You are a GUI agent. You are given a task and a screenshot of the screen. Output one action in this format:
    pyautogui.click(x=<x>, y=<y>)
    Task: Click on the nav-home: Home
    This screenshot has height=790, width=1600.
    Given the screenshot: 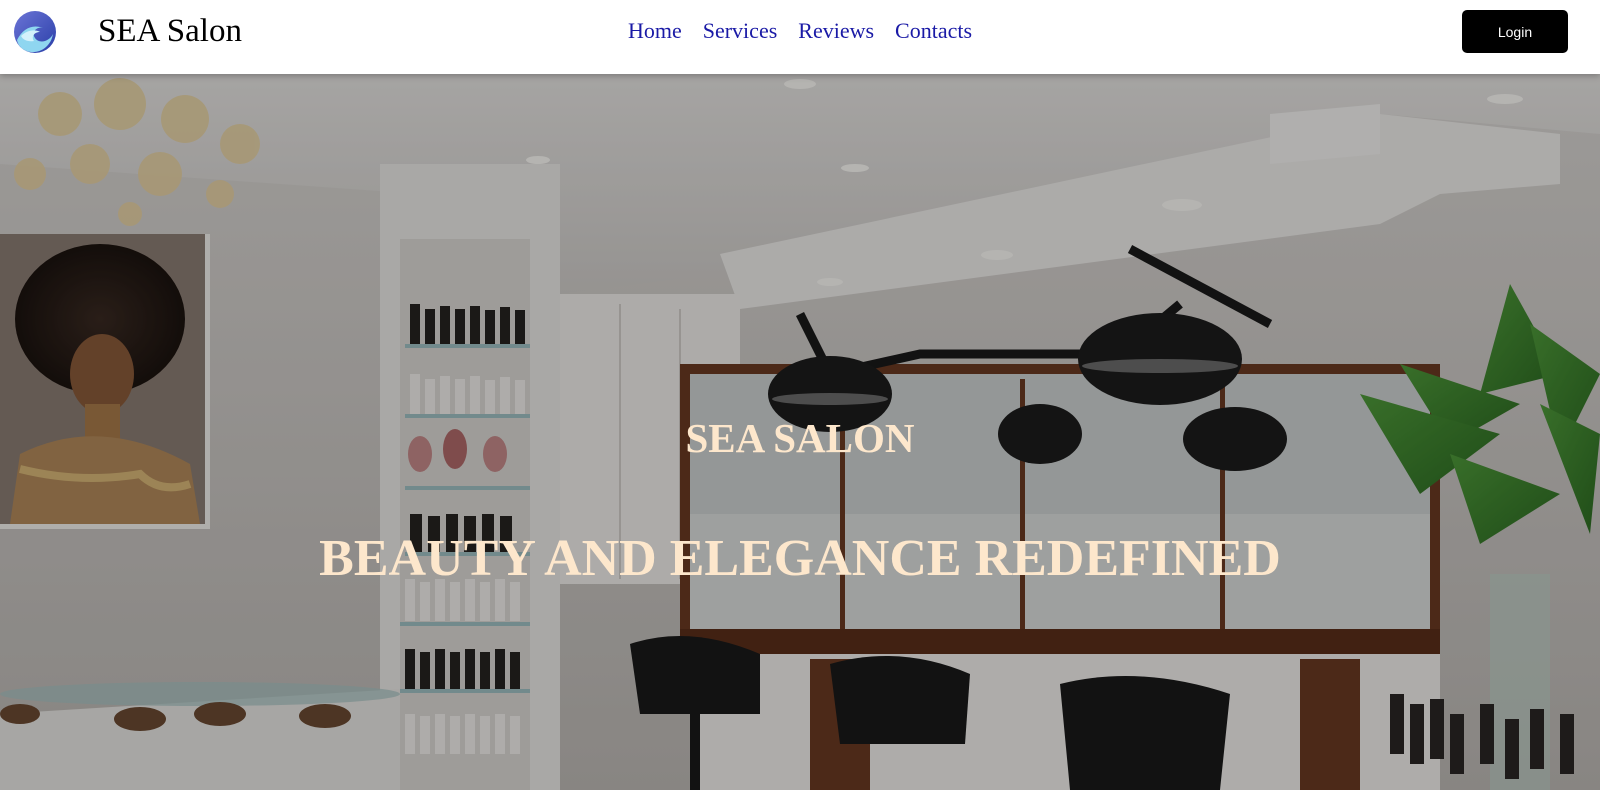 What is the action you would take?
    pyautogui.click(x=655, y=31)
    